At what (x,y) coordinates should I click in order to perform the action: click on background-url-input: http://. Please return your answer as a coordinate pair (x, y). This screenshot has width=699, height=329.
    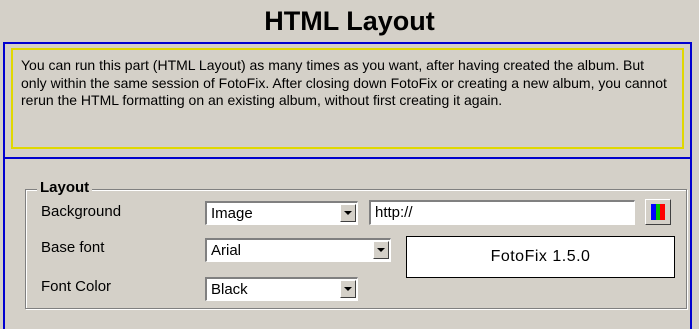
    Looking at the image, I should click on (502, 212).